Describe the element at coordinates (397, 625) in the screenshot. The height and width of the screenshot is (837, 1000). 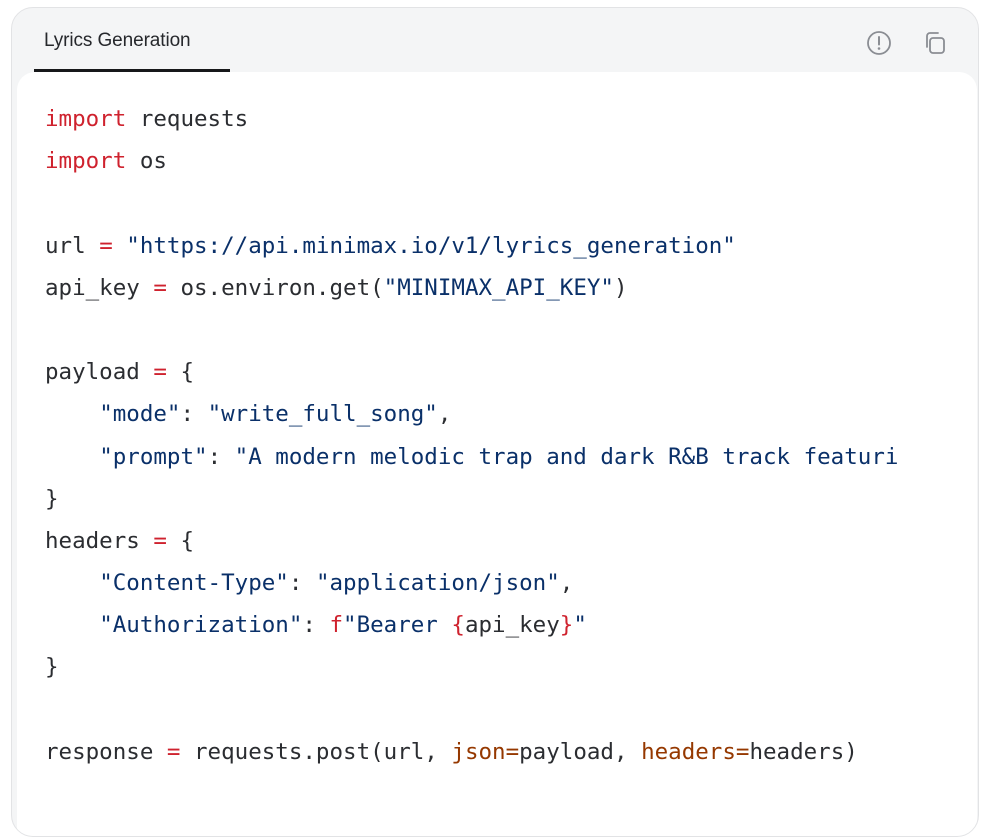
I see `code-token: "Bearer` at that location.